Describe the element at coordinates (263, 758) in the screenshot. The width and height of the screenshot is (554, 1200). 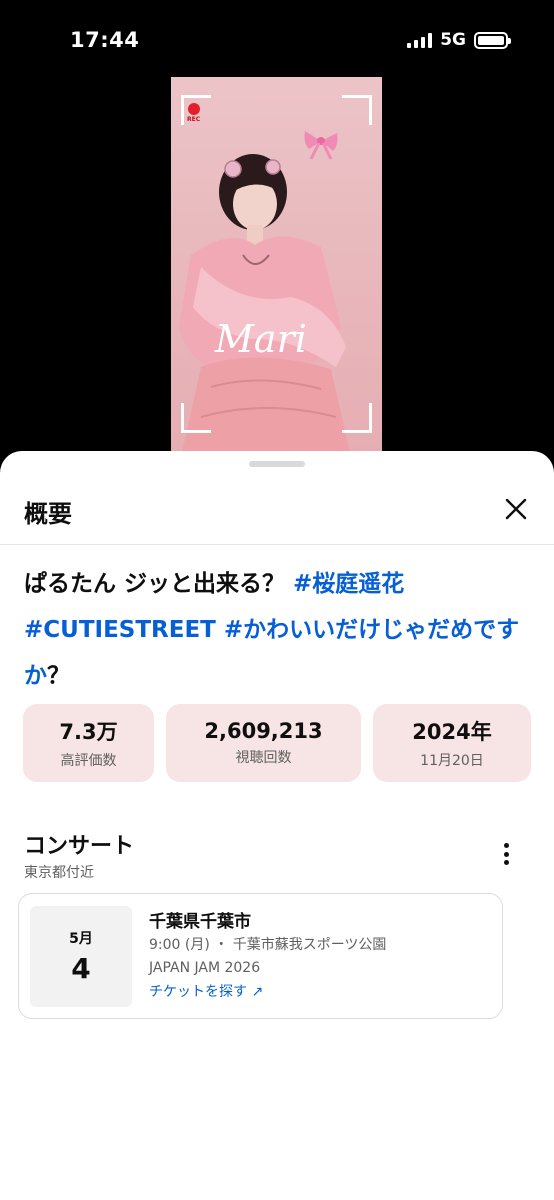
I see `stat-label: 視聴回数` at that location.